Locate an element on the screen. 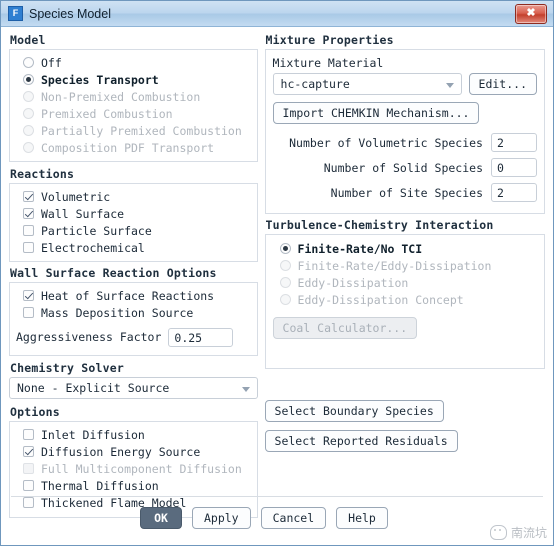  select-boundary-species-row: Select Boundary Species is located at coordinates (404, 411).